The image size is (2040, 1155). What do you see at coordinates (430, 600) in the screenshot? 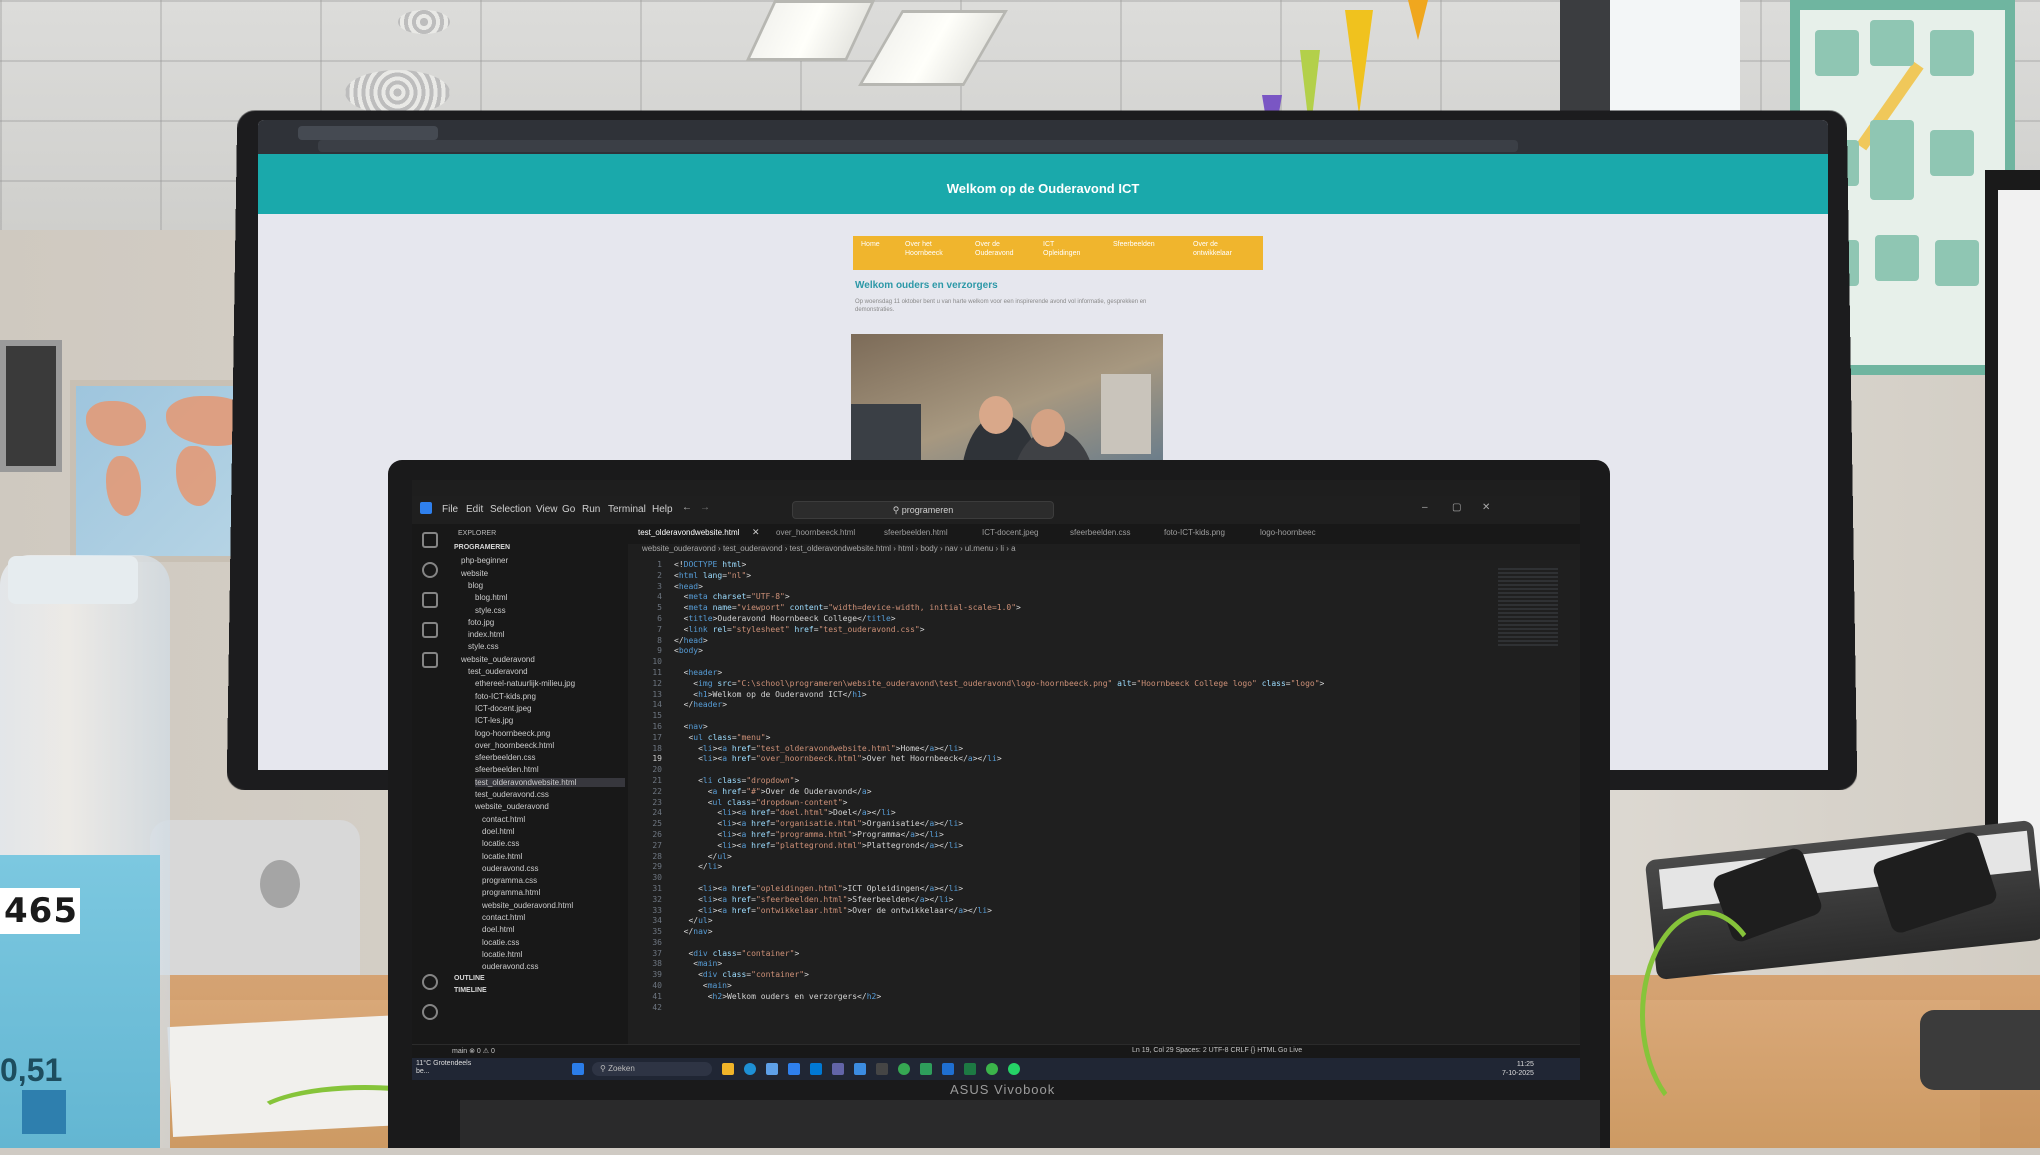
I see `source-control-icon` at bounding box center [430, 600].